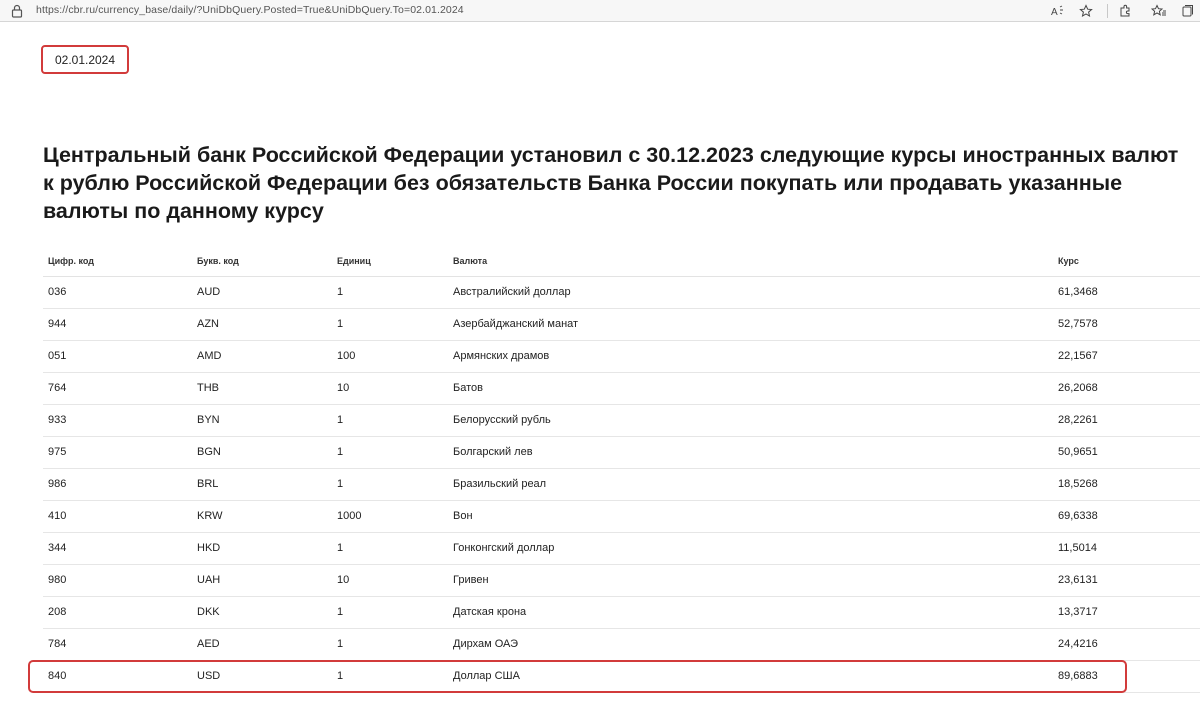  I want to click on cell-rate: 11,5014, so click(1126, 548).